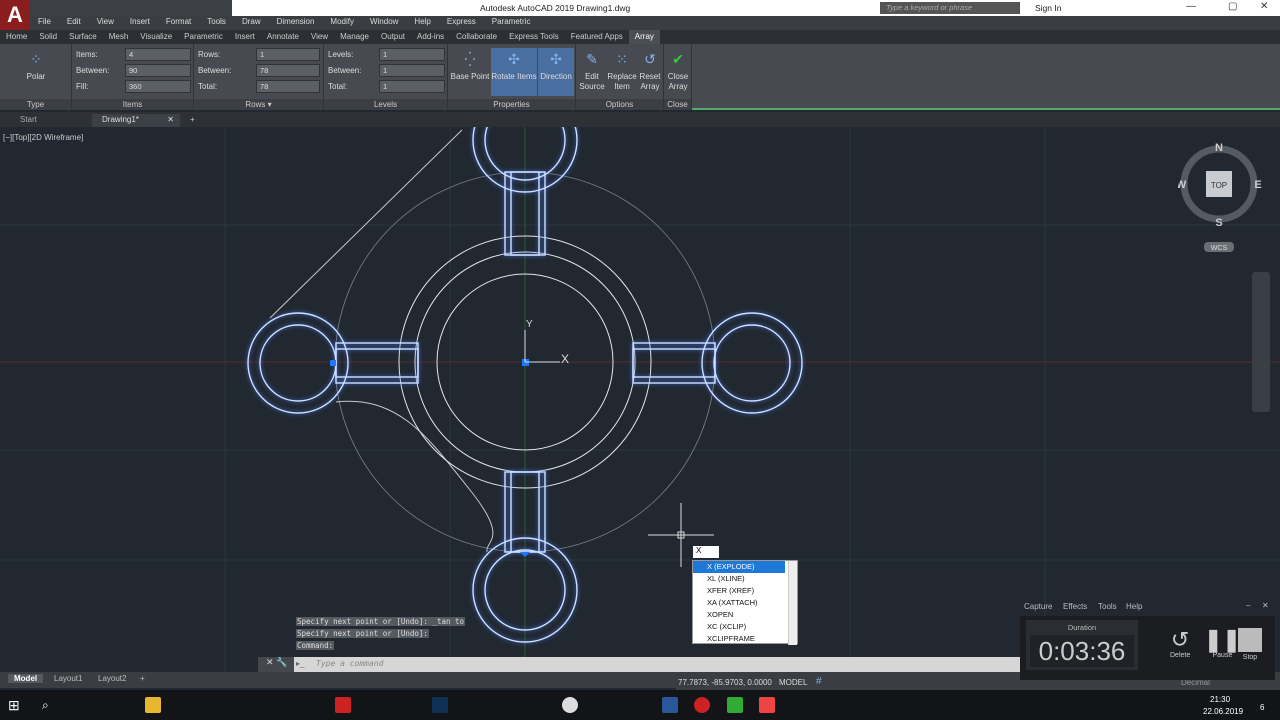  What do you see at coordinates (739, 591) in the screenshot?
I see `autocomplete-item: XFER (XREF)` at bounding box center [739, 591].